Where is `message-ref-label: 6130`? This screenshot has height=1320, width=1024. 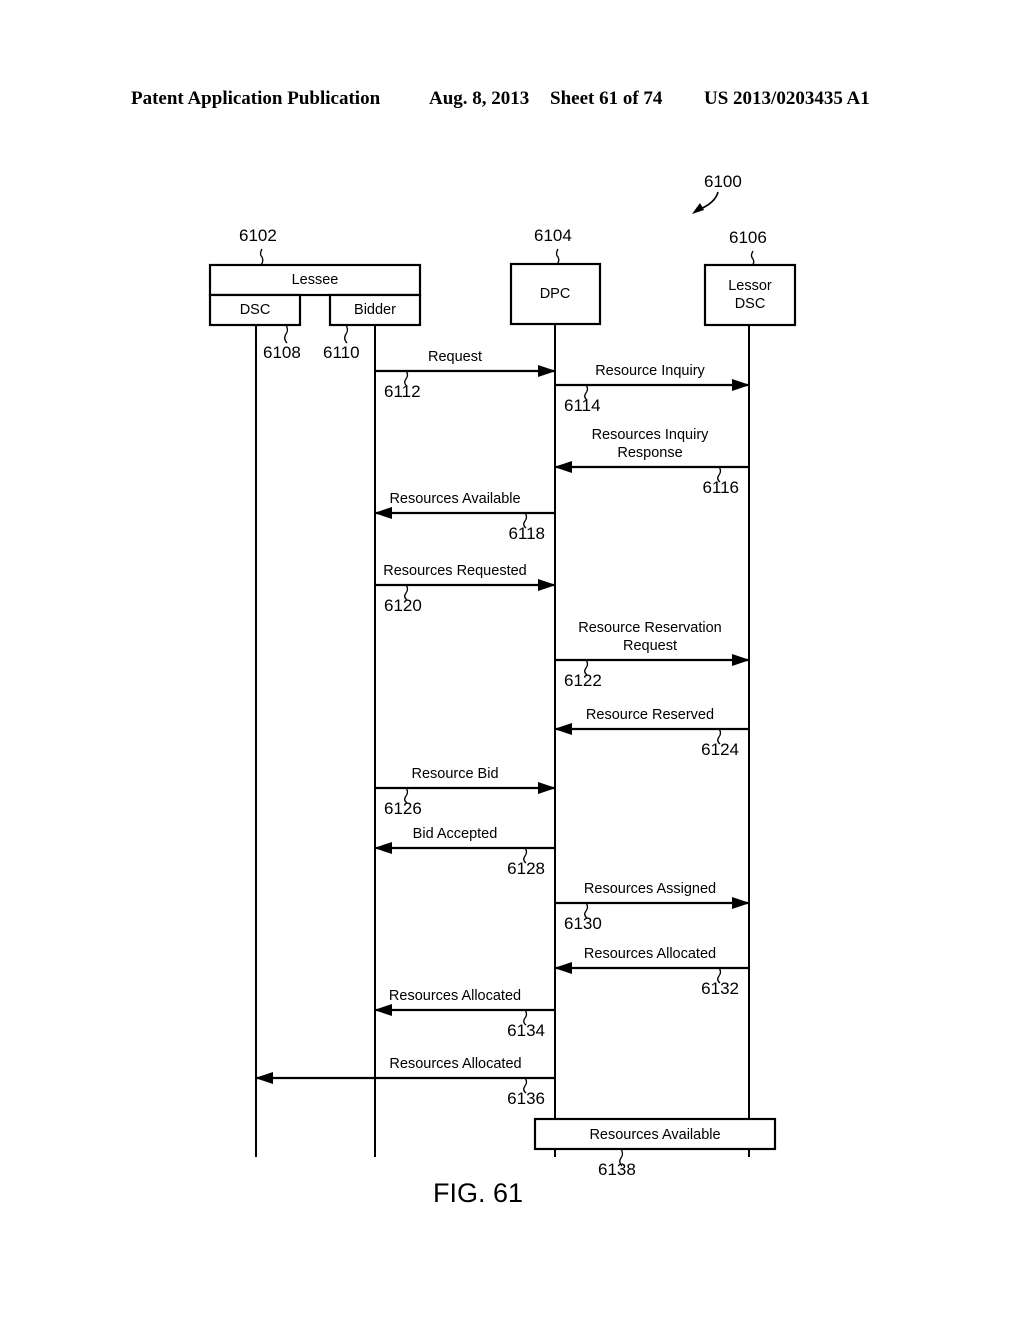 message-ref-label: 6130 is located at coordinates (583, 923).